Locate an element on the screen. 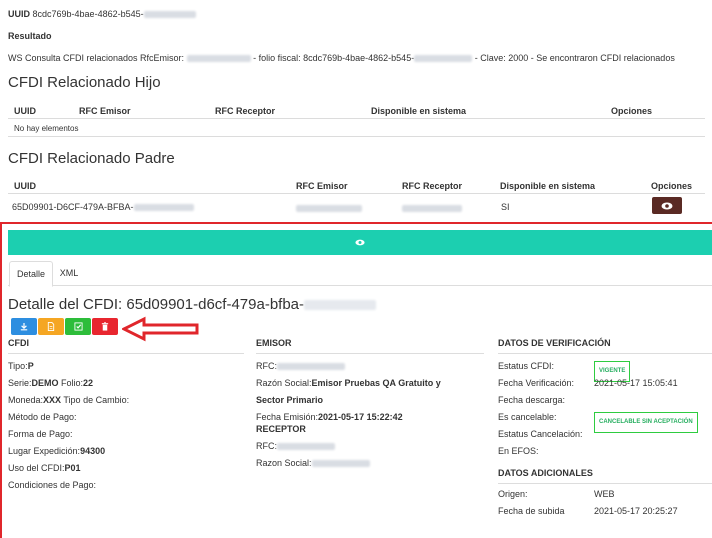 This screenshot has width=712, height=538. cfdi-metodo-pago: Método de Pago: is located at coordinates (42, 417).